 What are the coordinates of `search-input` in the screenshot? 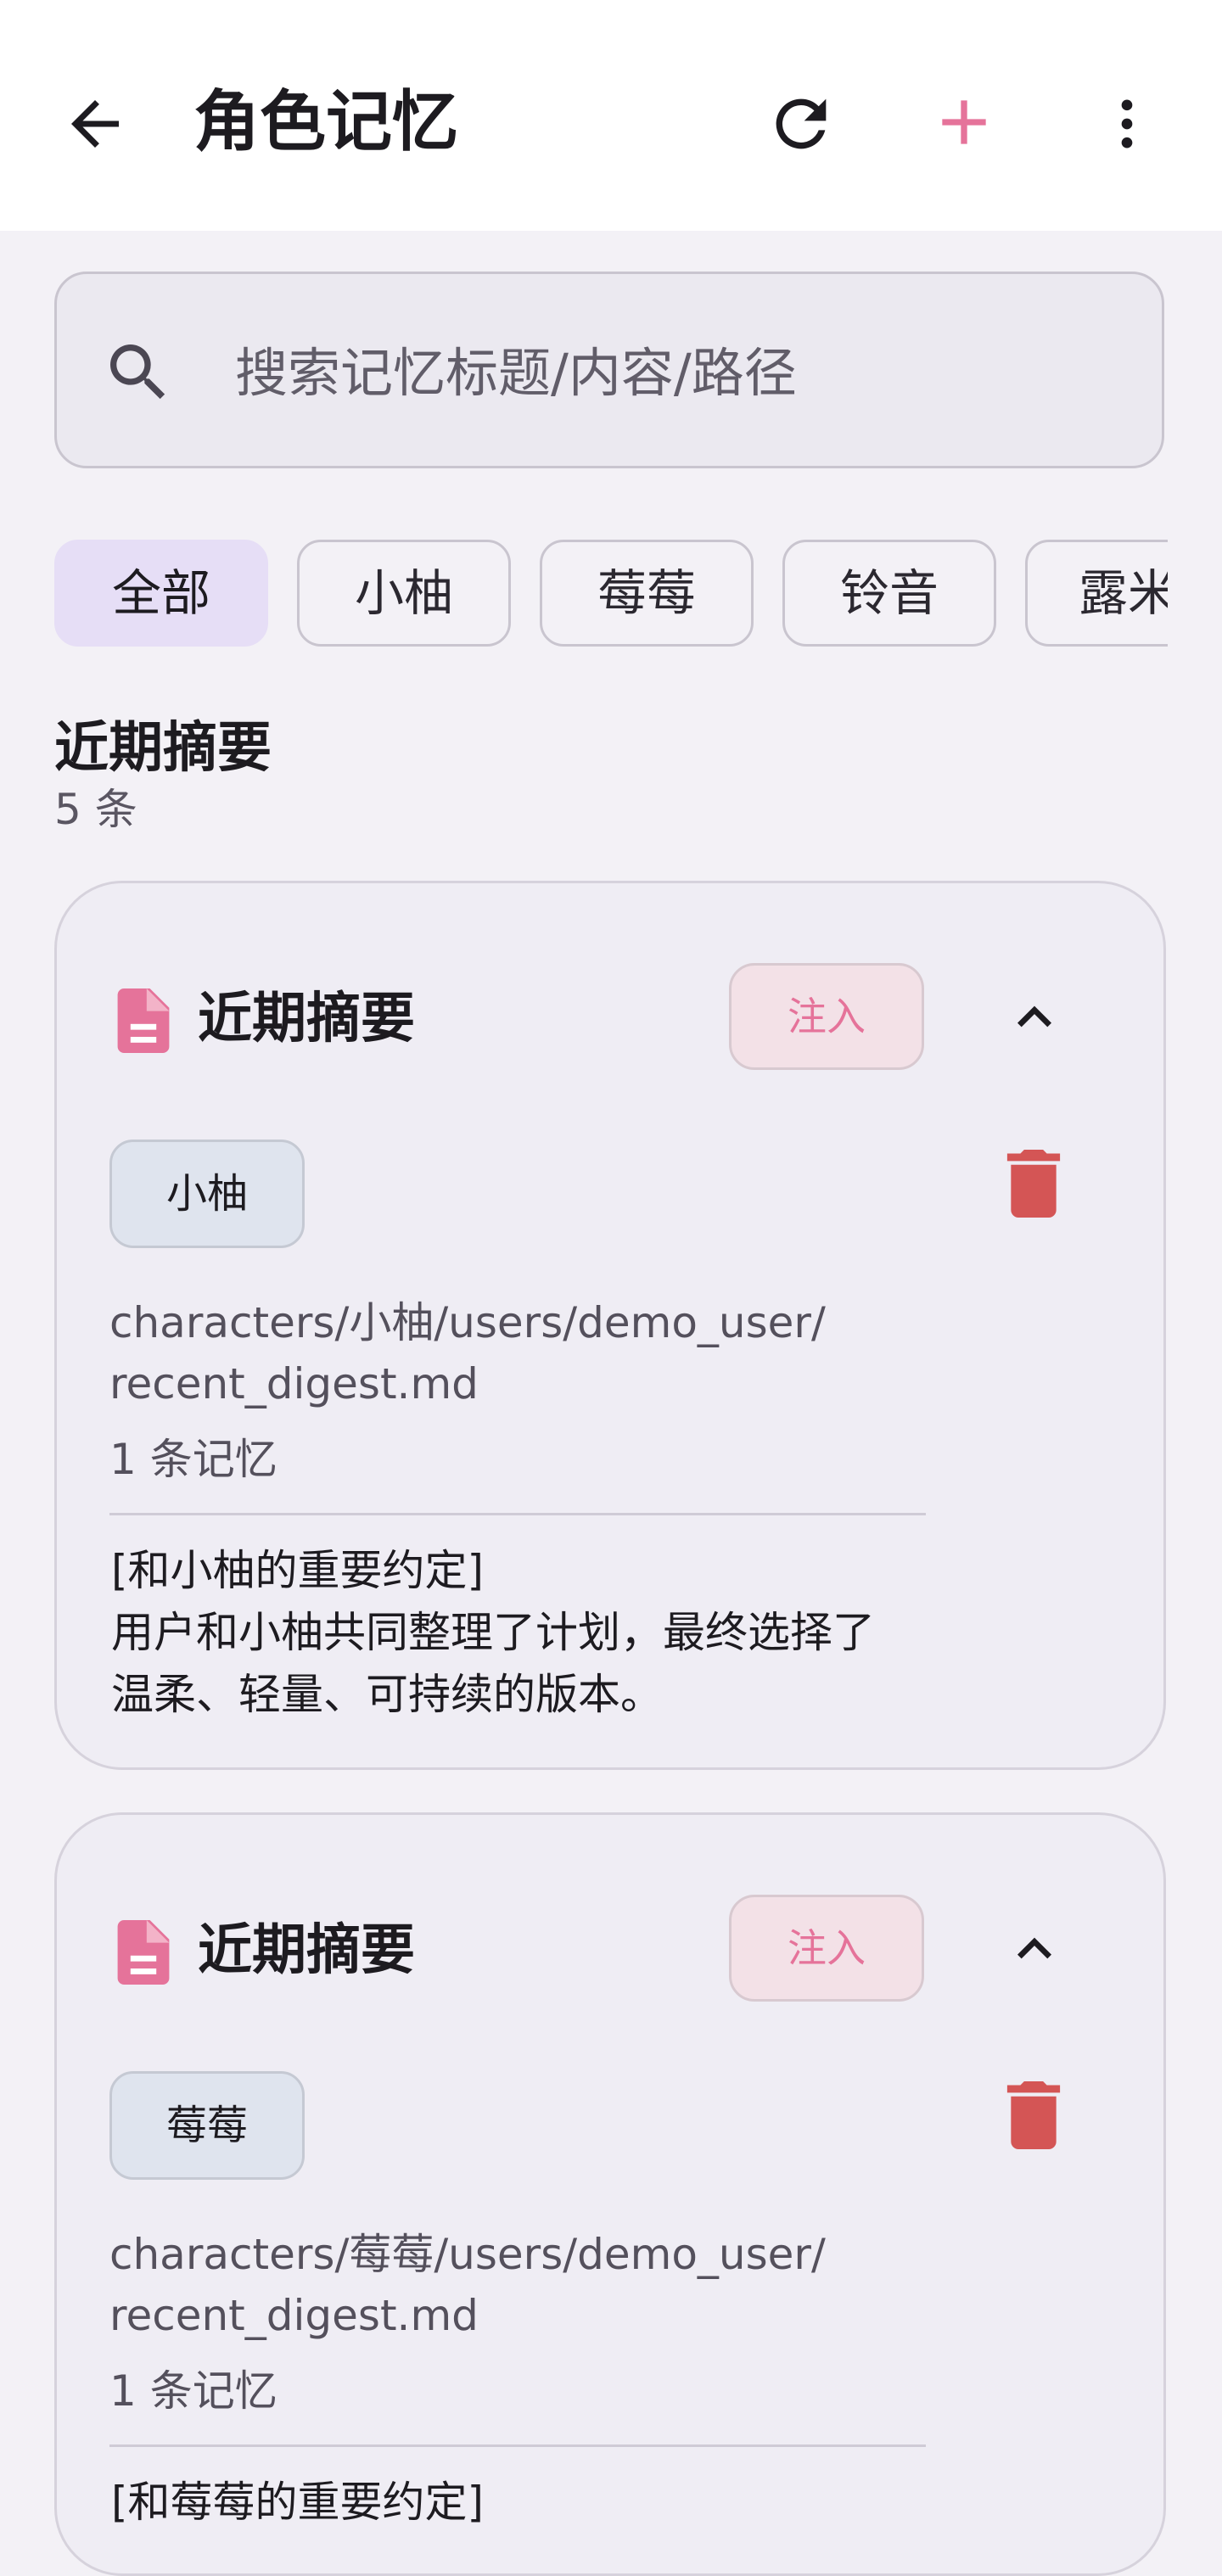 It's located at (676, 373).